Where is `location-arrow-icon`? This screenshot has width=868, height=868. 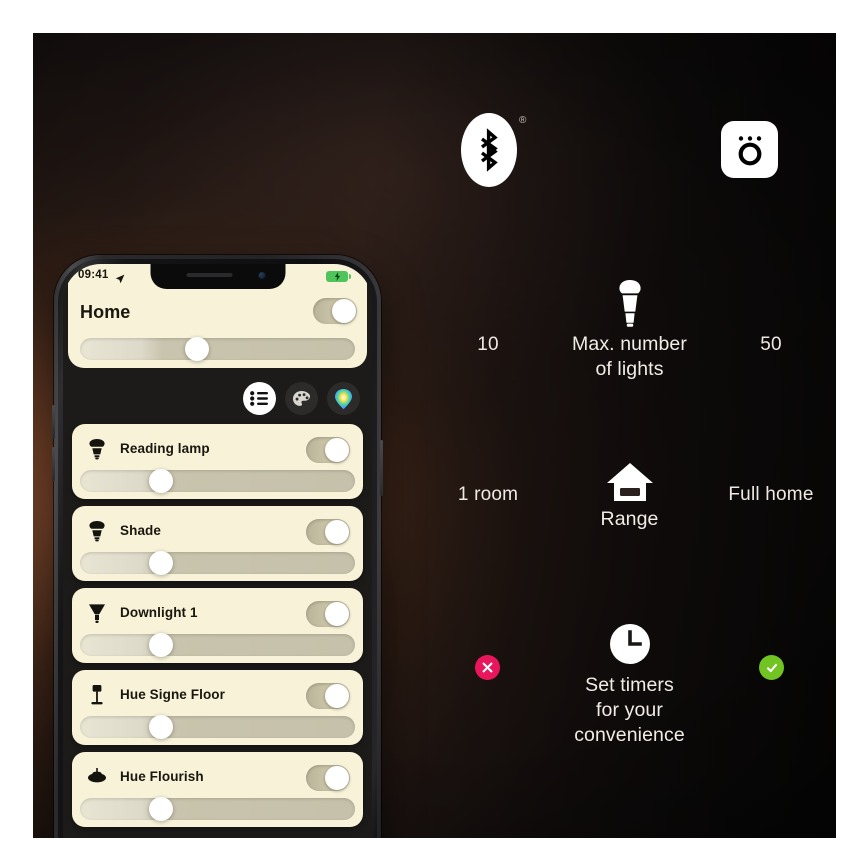 location-arrow-icon is located at coordinates (120, 280).